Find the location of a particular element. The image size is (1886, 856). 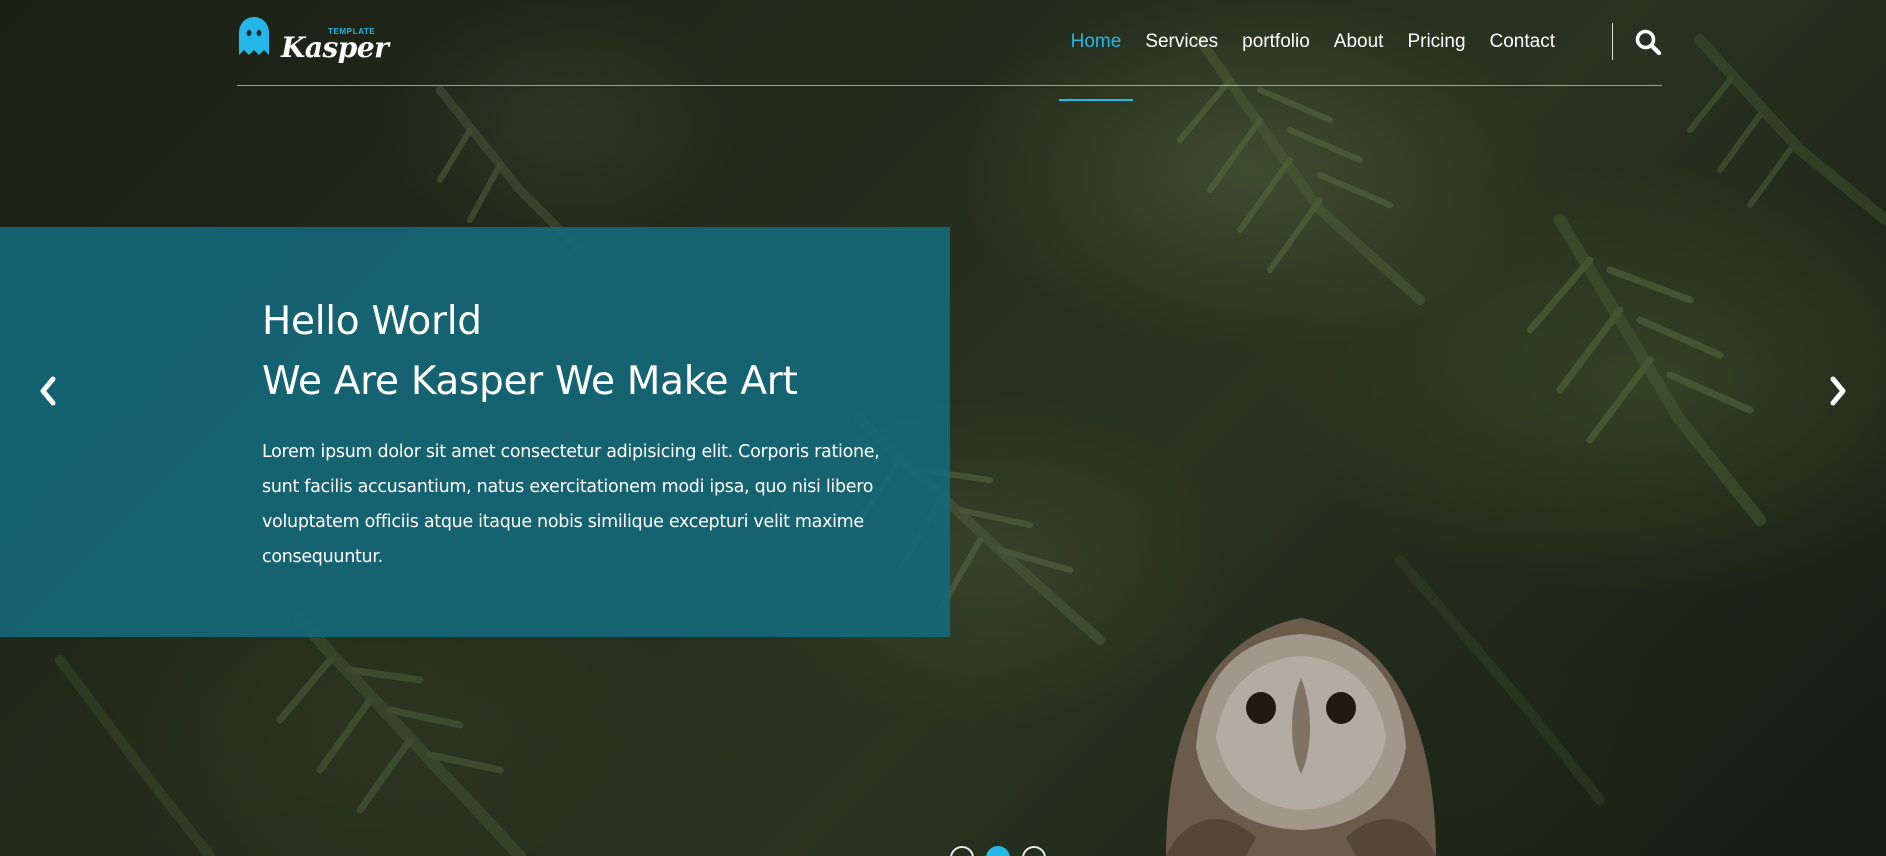

logo: TEMPLATE Kasper is located at coordinates (313, 40).